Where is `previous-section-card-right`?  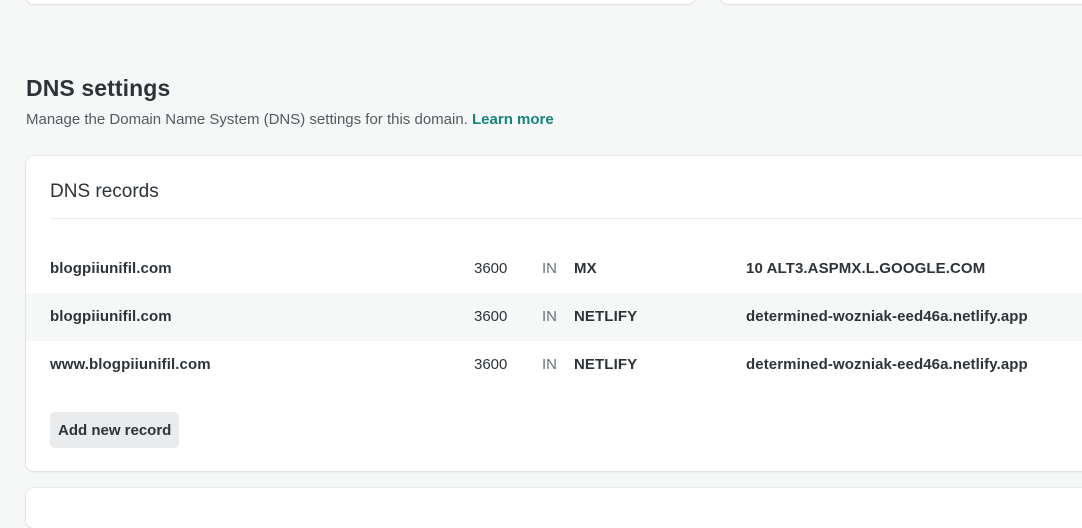
previous-section-card-right is located at coordinates (901, 2).